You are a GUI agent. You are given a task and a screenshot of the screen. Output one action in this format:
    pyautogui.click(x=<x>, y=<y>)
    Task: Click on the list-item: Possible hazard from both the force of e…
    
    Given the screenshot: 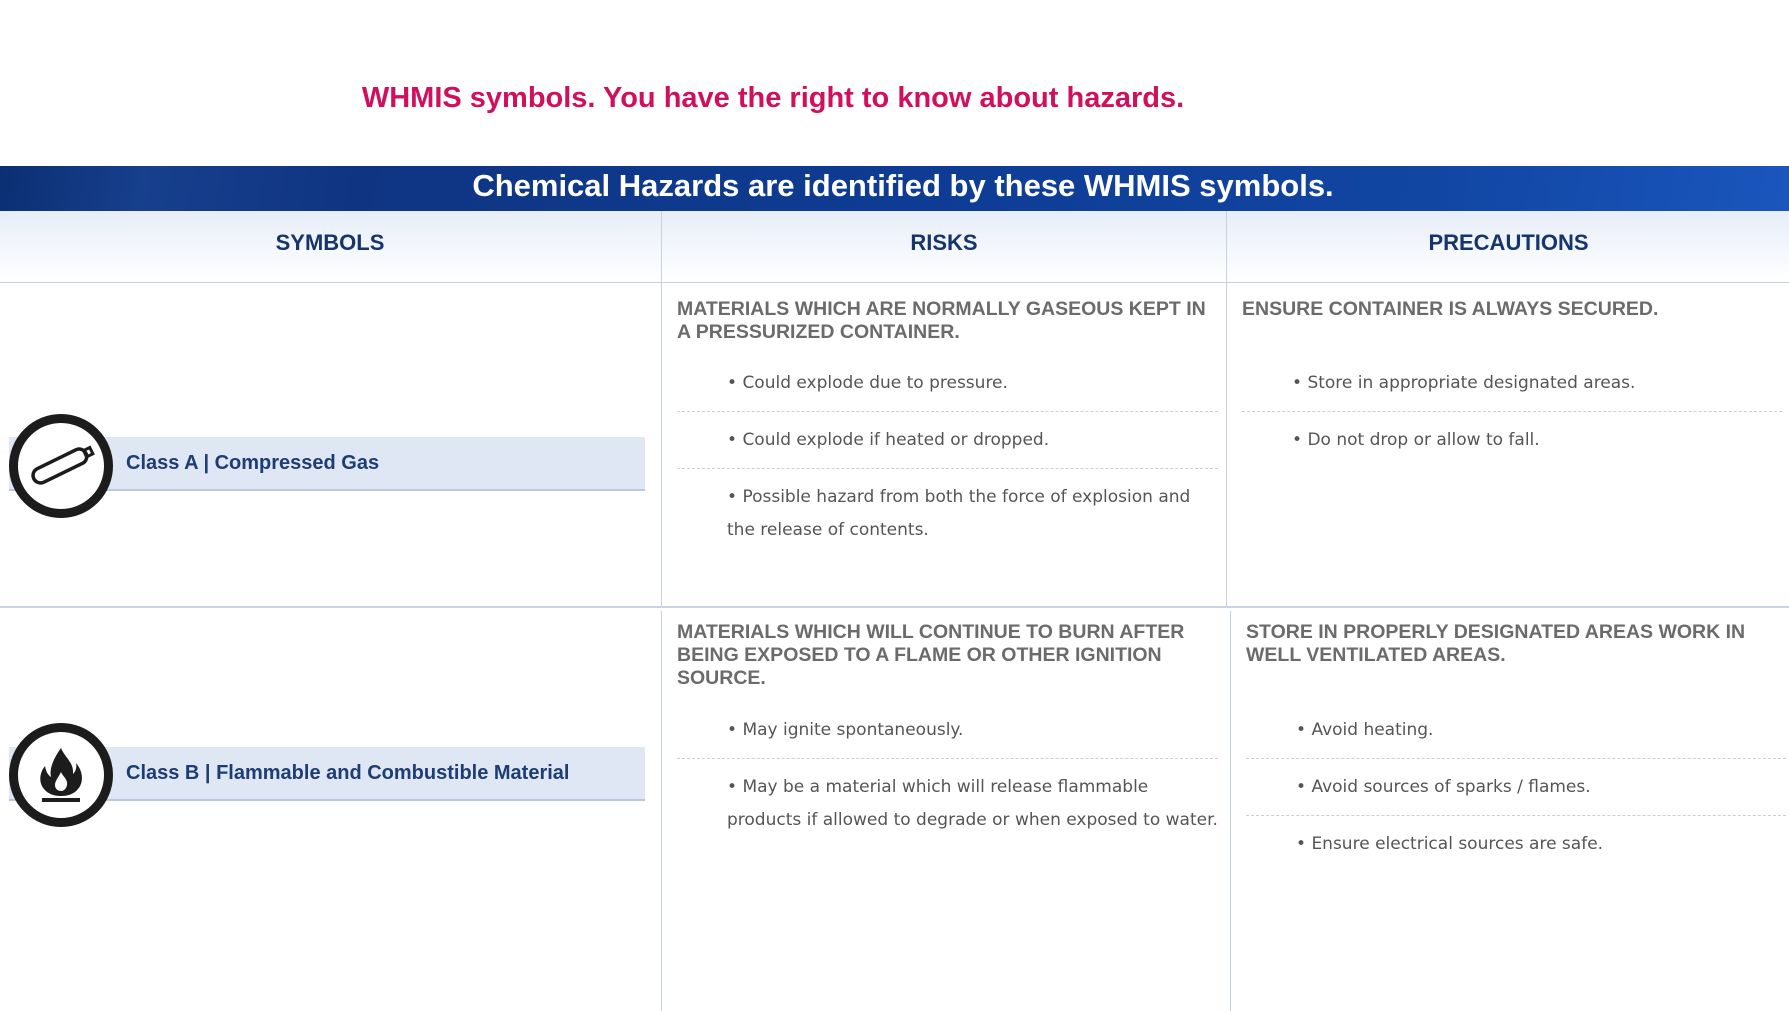 What is the action you would take?
    pyautogui.click(x=947, y=513)
    